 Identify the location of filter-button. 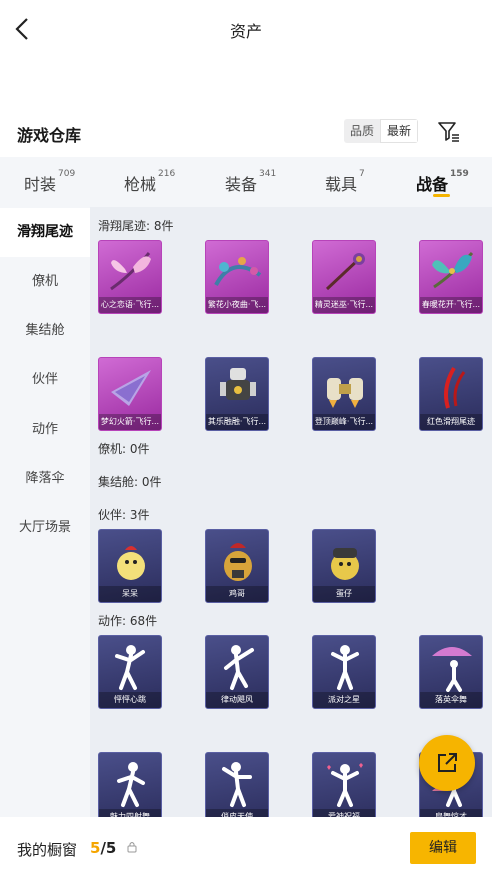
(449, 131).